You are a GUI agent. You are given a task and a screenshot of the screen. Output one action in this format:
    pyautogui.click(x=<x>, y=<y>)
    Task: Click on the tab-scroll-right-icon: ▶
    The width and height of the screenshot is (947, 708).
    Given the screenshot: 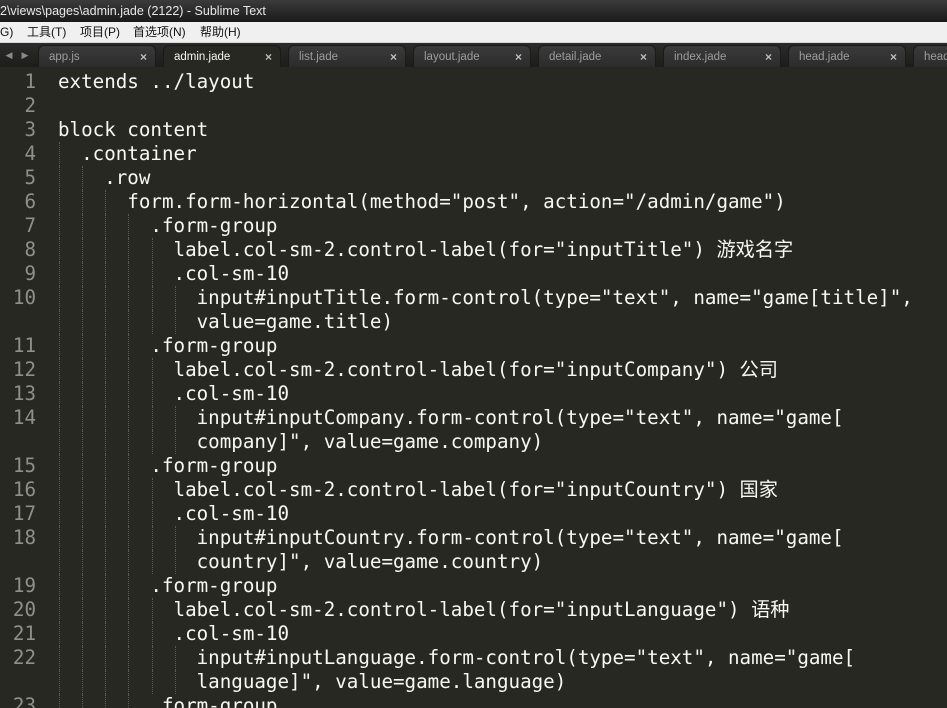 What is the action you would take?
    pyautogui.click(x=25, y=55)
    